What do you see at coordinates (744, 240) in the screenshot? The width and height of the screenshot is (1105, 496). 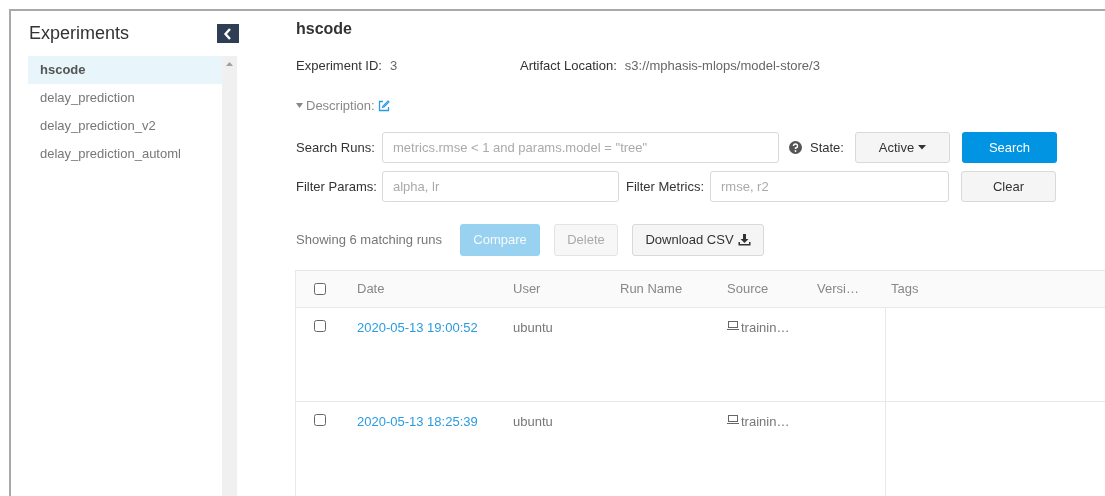 I see `download-icon` at bounding box center [744, 240].